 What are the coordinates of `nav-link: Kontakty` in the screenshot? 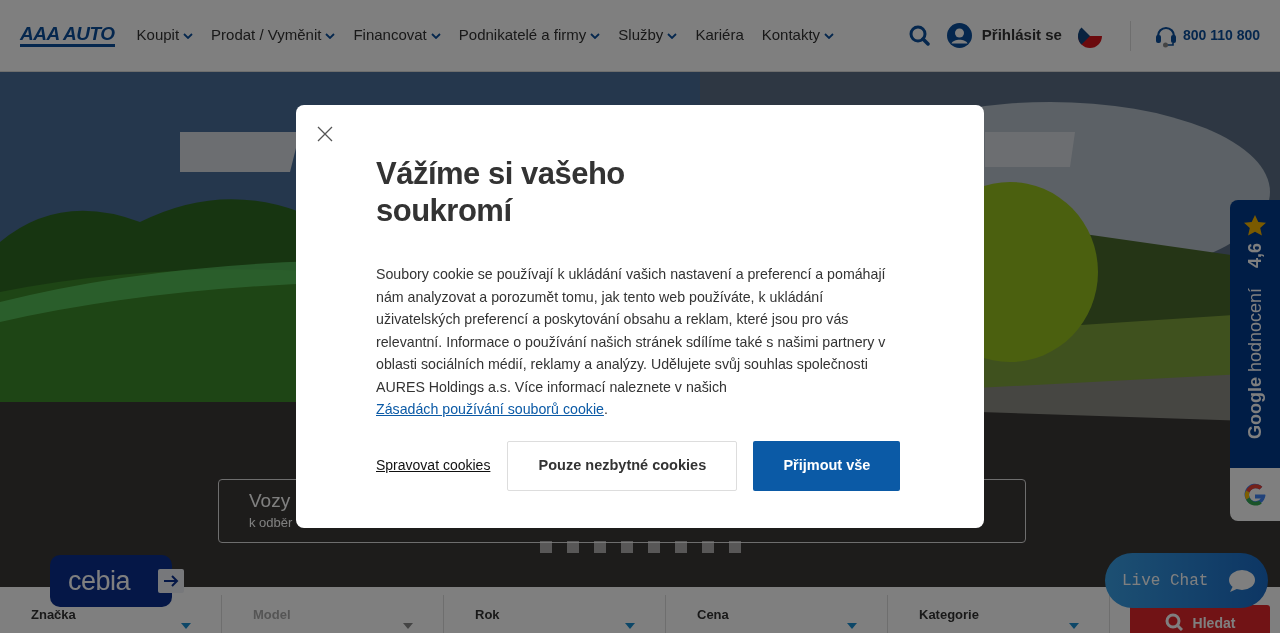 It's located at (798, 35).